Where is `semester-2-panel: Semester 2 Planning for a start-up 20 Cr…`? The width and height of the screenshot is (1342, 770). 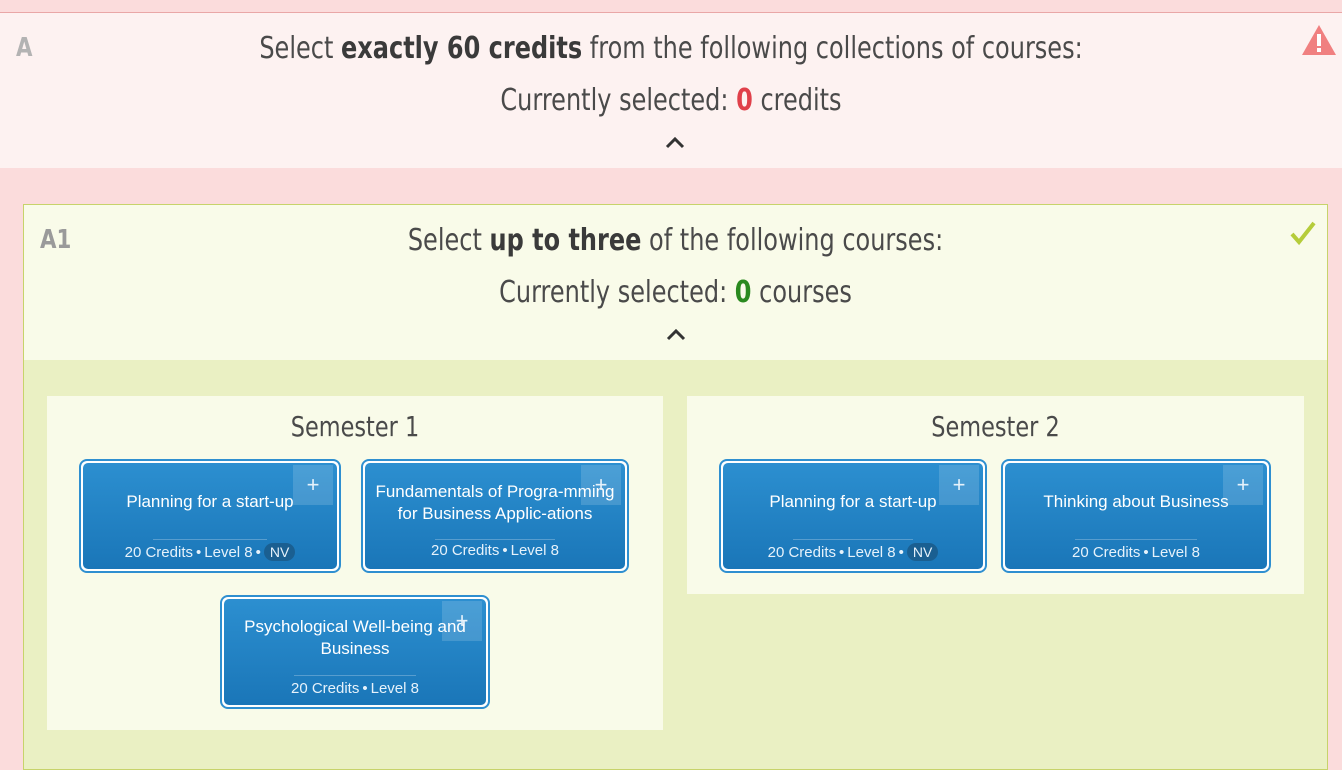 semester-2-panel: Semester 2 Planning for a start-up 20 Cr… is located at coordinates (995, 495).